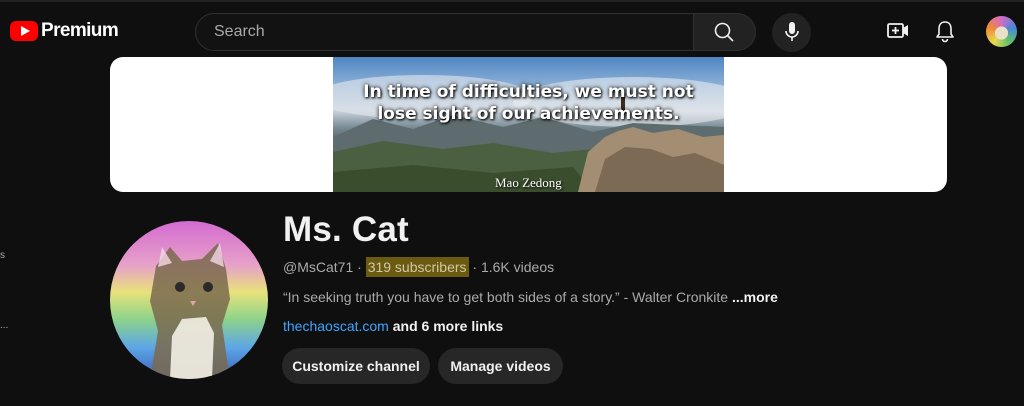 This screenshot has height=406, width=1024. I want to click on channel-handle: @MsCat71, so click(318, 267).